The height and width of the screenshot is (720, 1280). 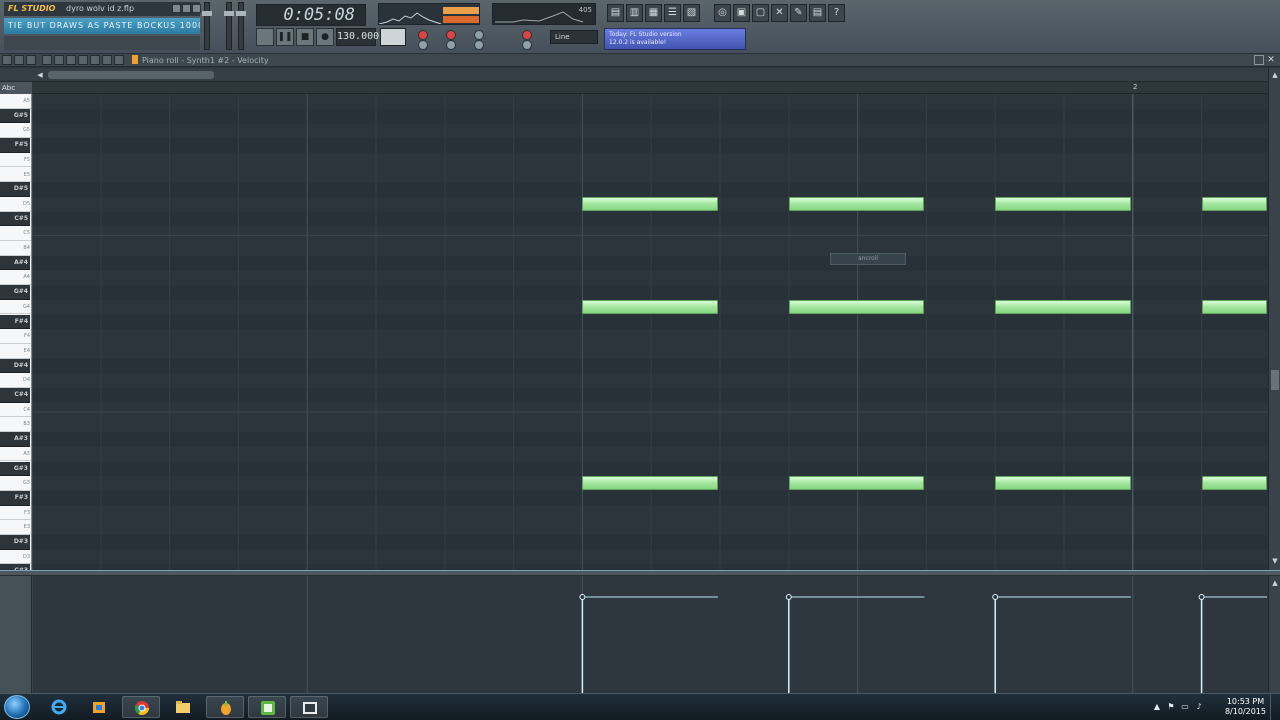 What do you see at coordinates (1185, 707) in the screenshot?
I see `display-icon: ▭` at bounding box center [1185, 707].